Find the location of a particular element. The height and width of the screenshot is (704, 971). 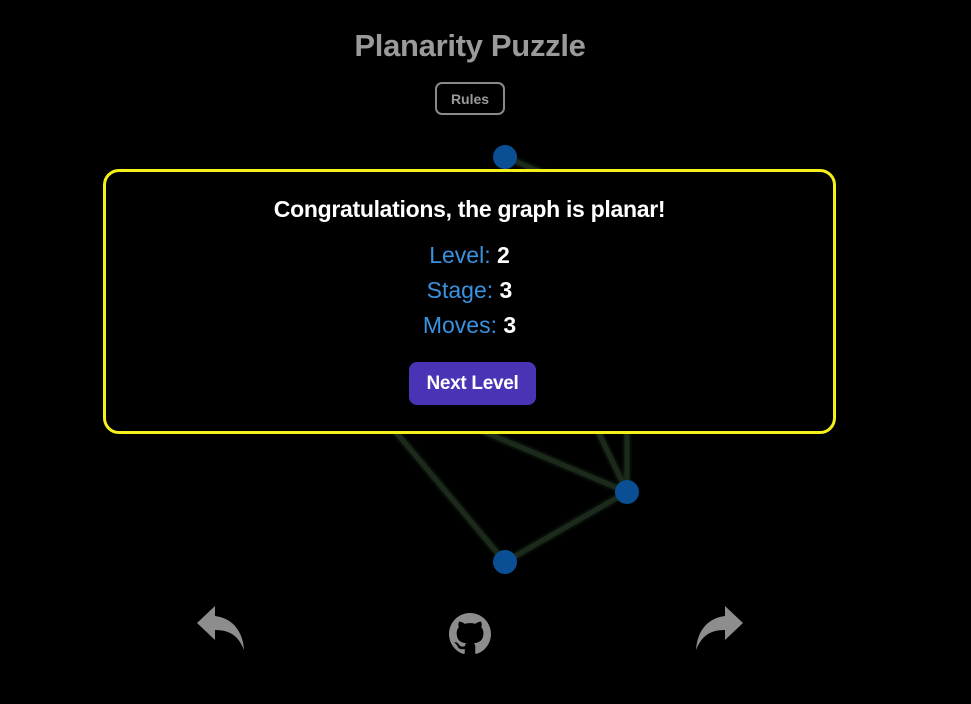

redo-arrow-icon is located at coordinates (719, 629).